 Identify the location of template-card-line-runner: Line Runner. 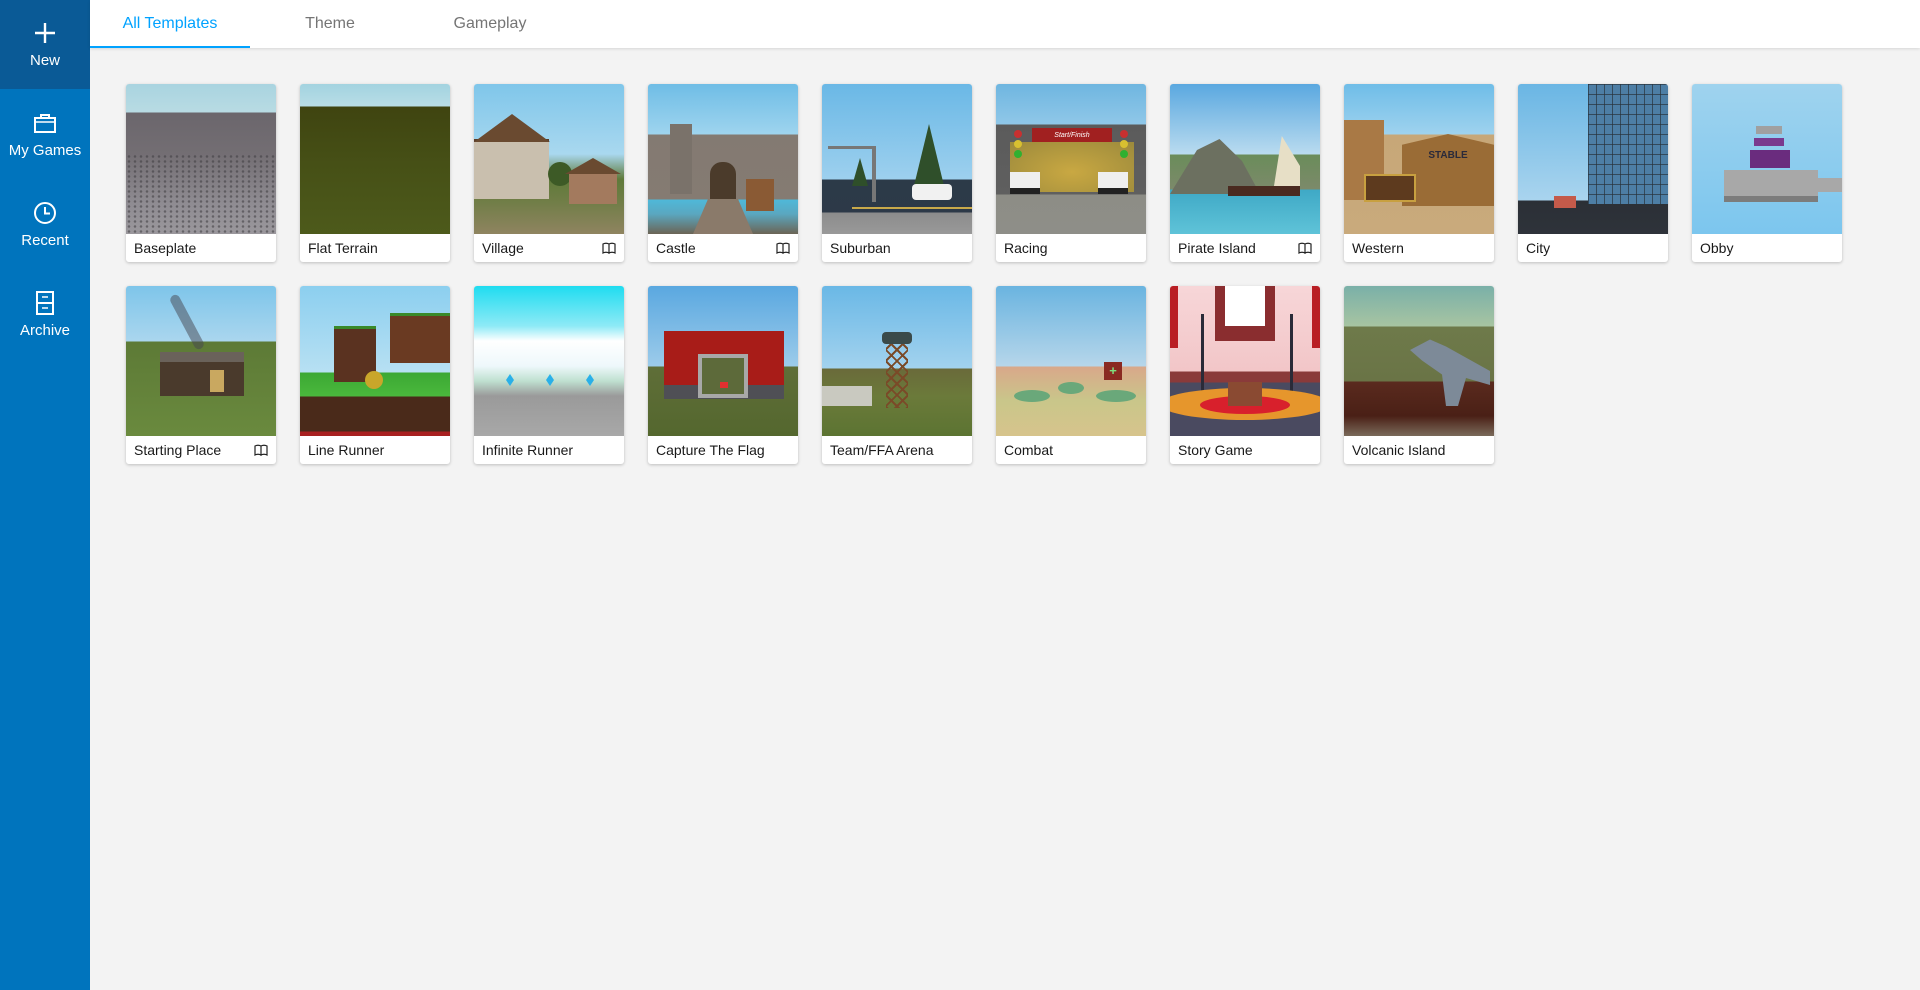
(375, 375).